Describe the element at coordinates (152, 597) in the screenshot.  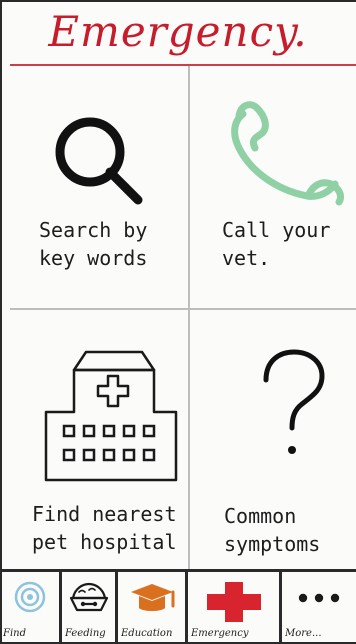
I see `graduation-cap-icon` at that location.